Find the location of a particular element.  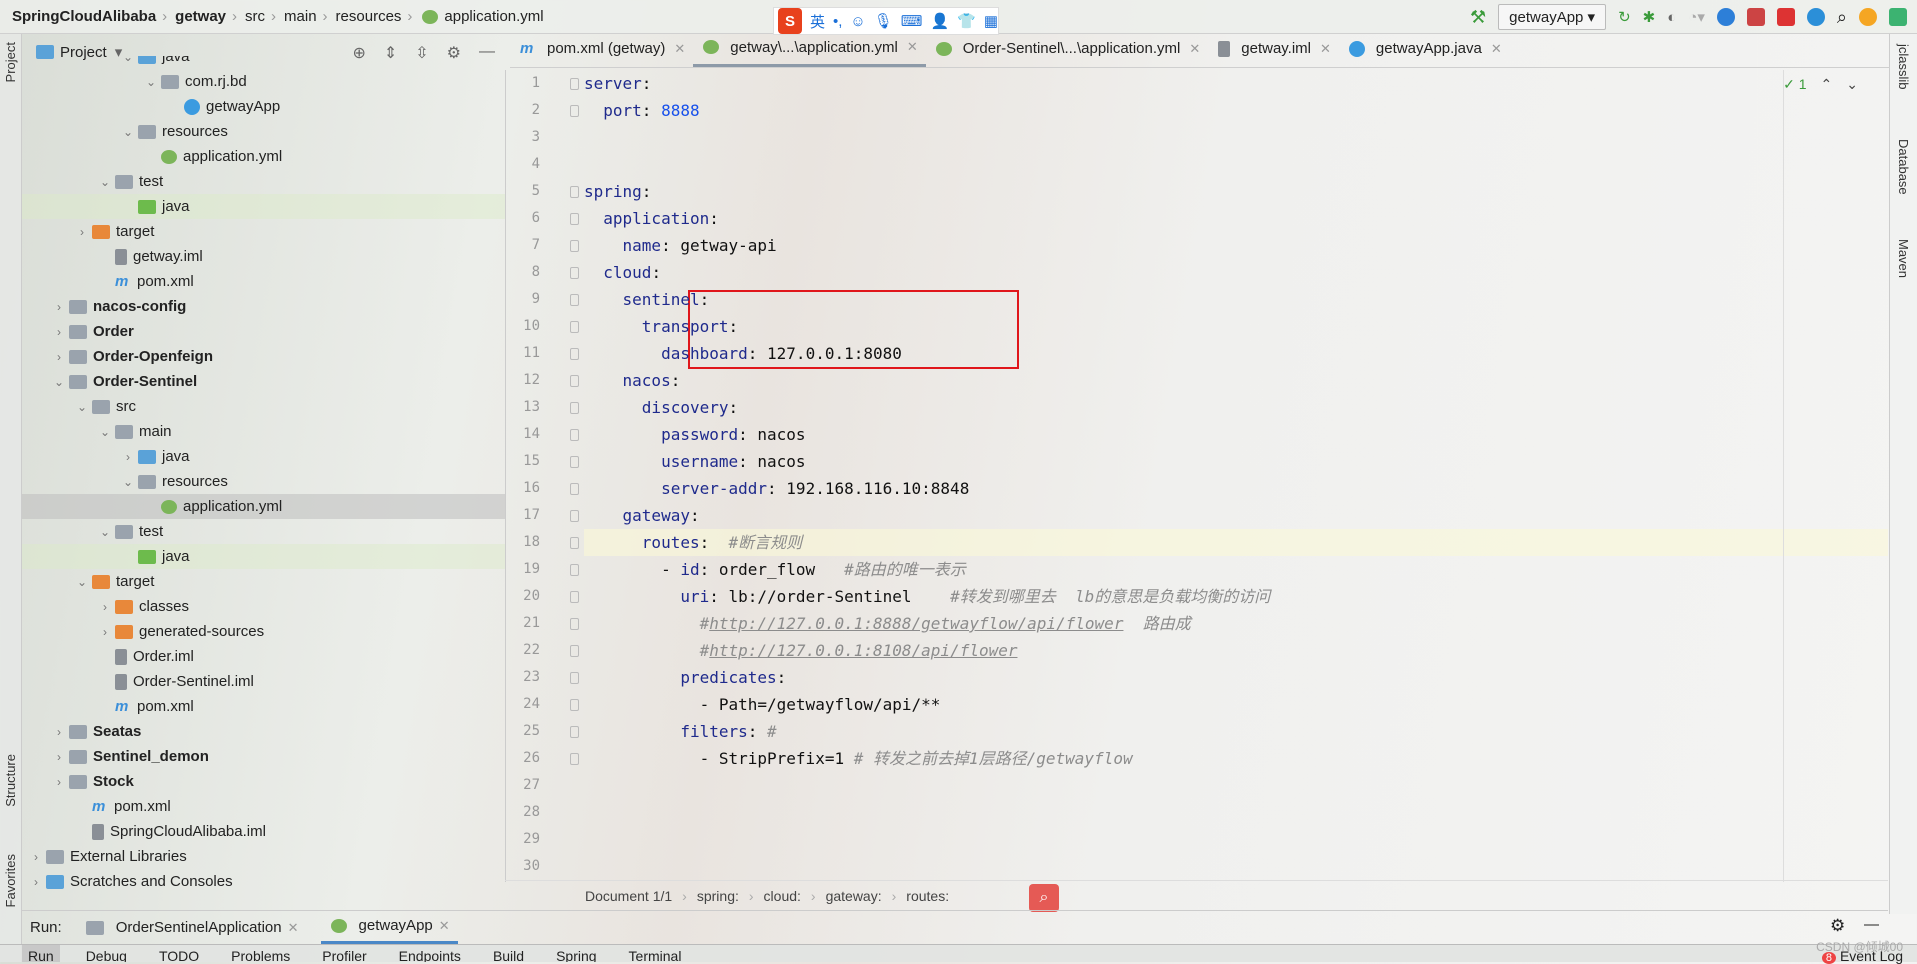

hide-icon: — is located at coordinates (1871, 924).